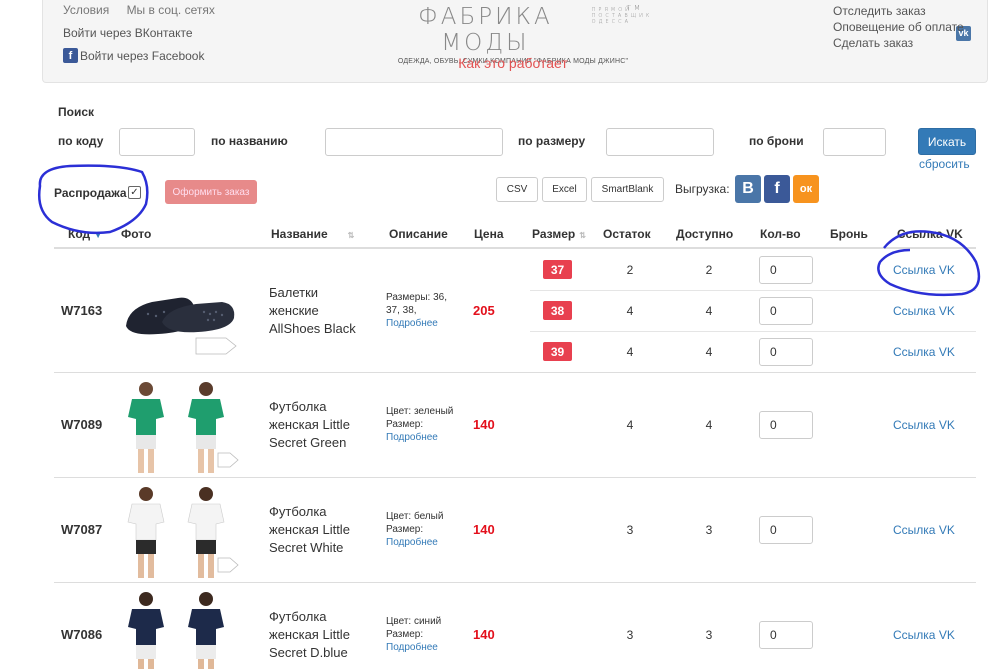 This screenshot has height=669, width=1000. I want to click on desc-line: Размеры: 36,, so click(417, 297).